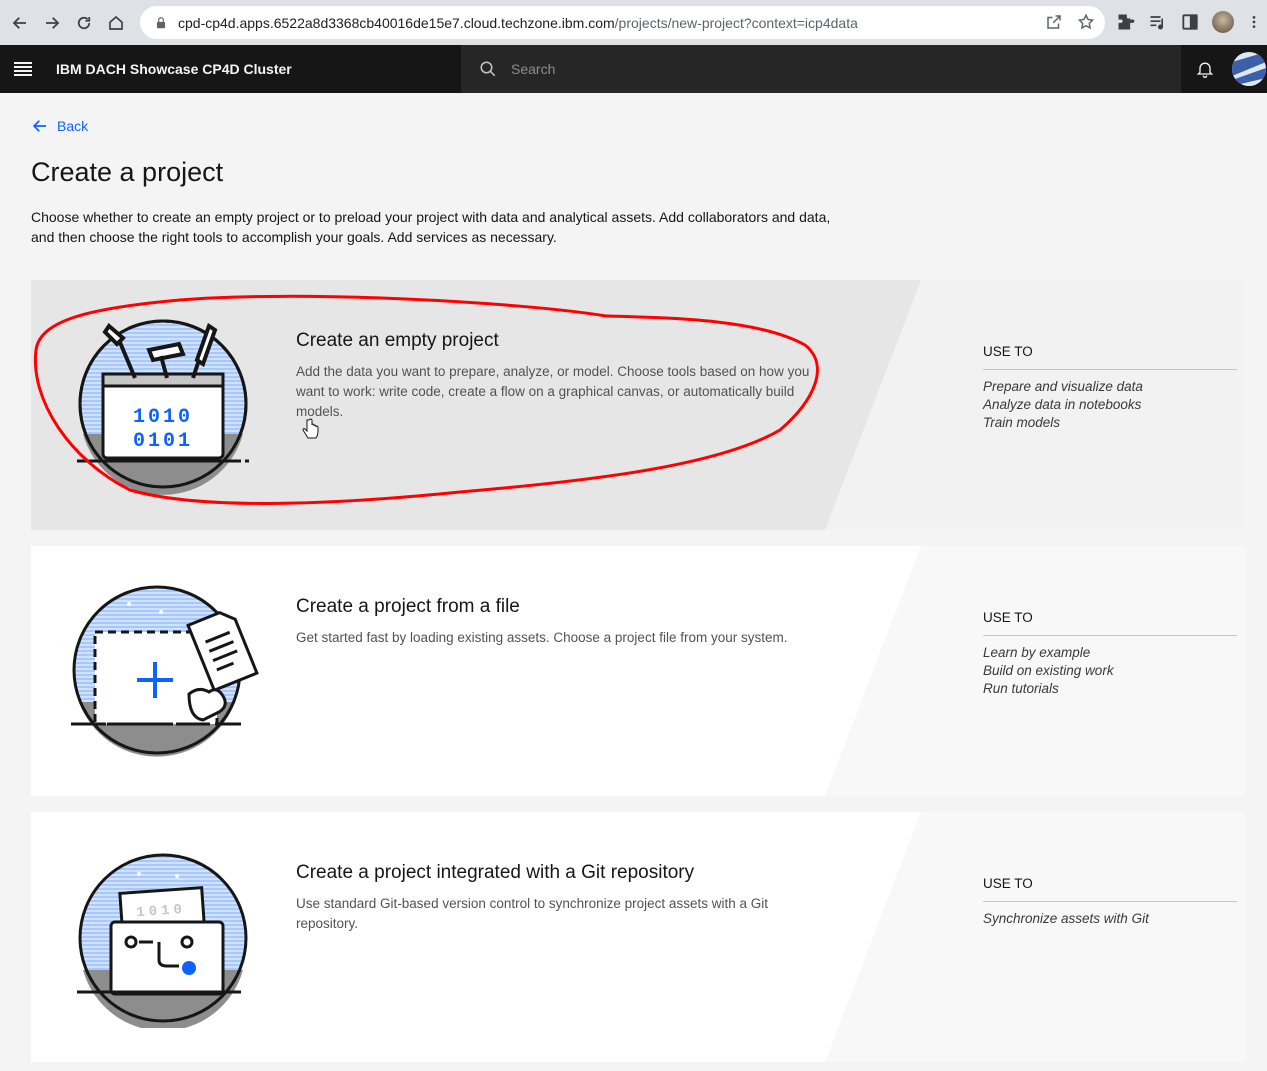 The width and height of the screenshot is (1267, 1071). Describe the element at coordinates (1048, 670) in the screenshot. I see `use-item: Build on existing work` at that location.